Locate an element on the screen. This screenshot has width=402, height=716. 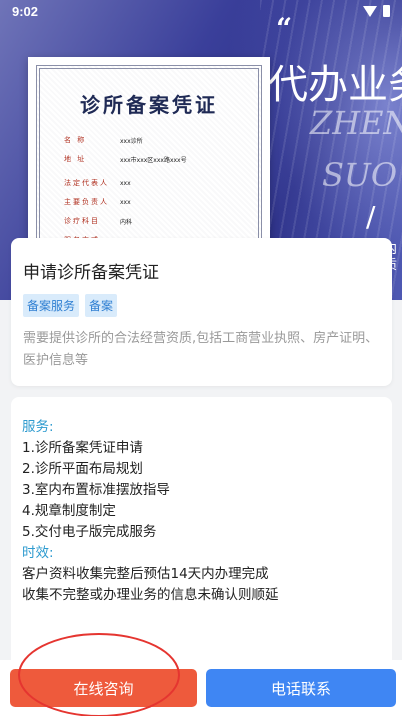
service-title: 申请诊所备案凭证 is located at coordinates (91, 273).